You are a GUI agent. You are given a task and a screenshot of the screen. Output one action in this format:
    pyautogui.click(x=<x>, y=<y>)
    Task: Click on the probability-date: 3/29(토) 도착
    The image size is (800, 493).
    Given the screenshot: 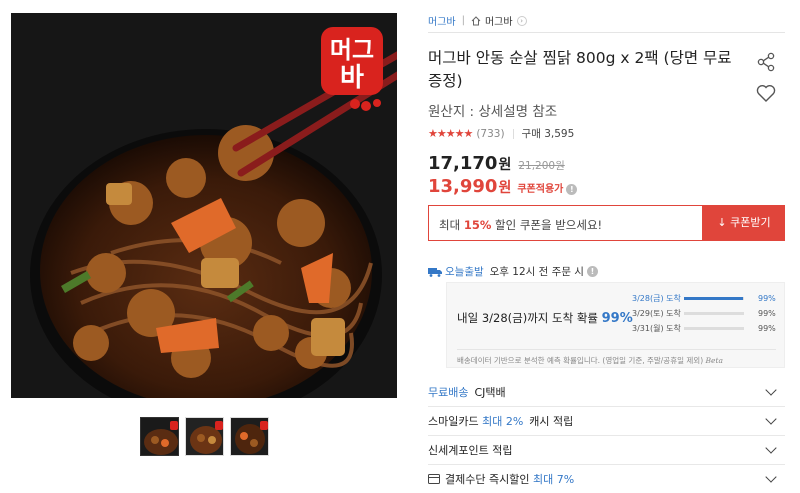 What is the action you would take?
    pyautogui.click(x=656, y=313)
    